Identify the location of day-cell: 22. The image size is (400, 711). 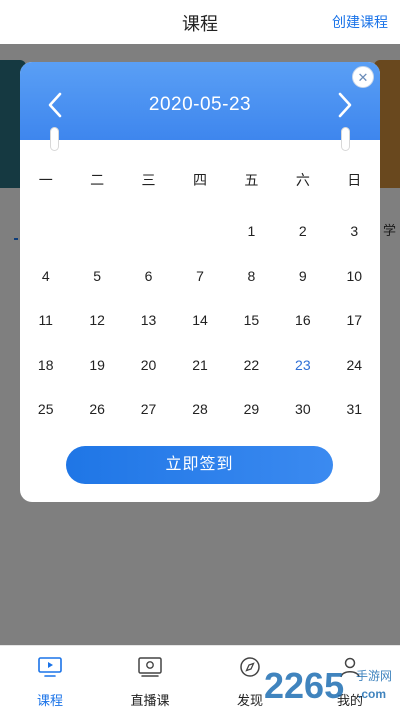
(251, 378).